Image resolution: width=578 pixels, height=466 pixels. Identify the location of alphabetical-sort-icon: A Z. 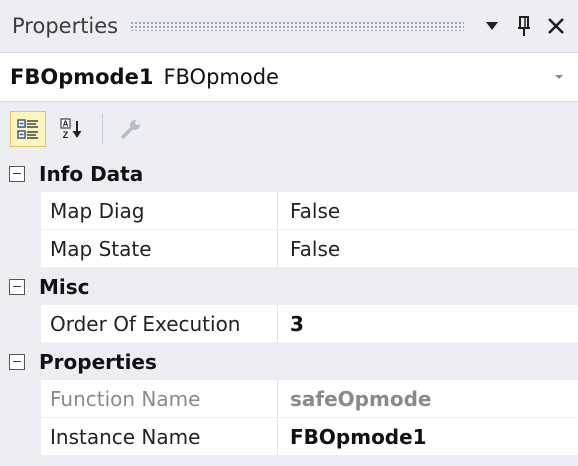
(71, 128).